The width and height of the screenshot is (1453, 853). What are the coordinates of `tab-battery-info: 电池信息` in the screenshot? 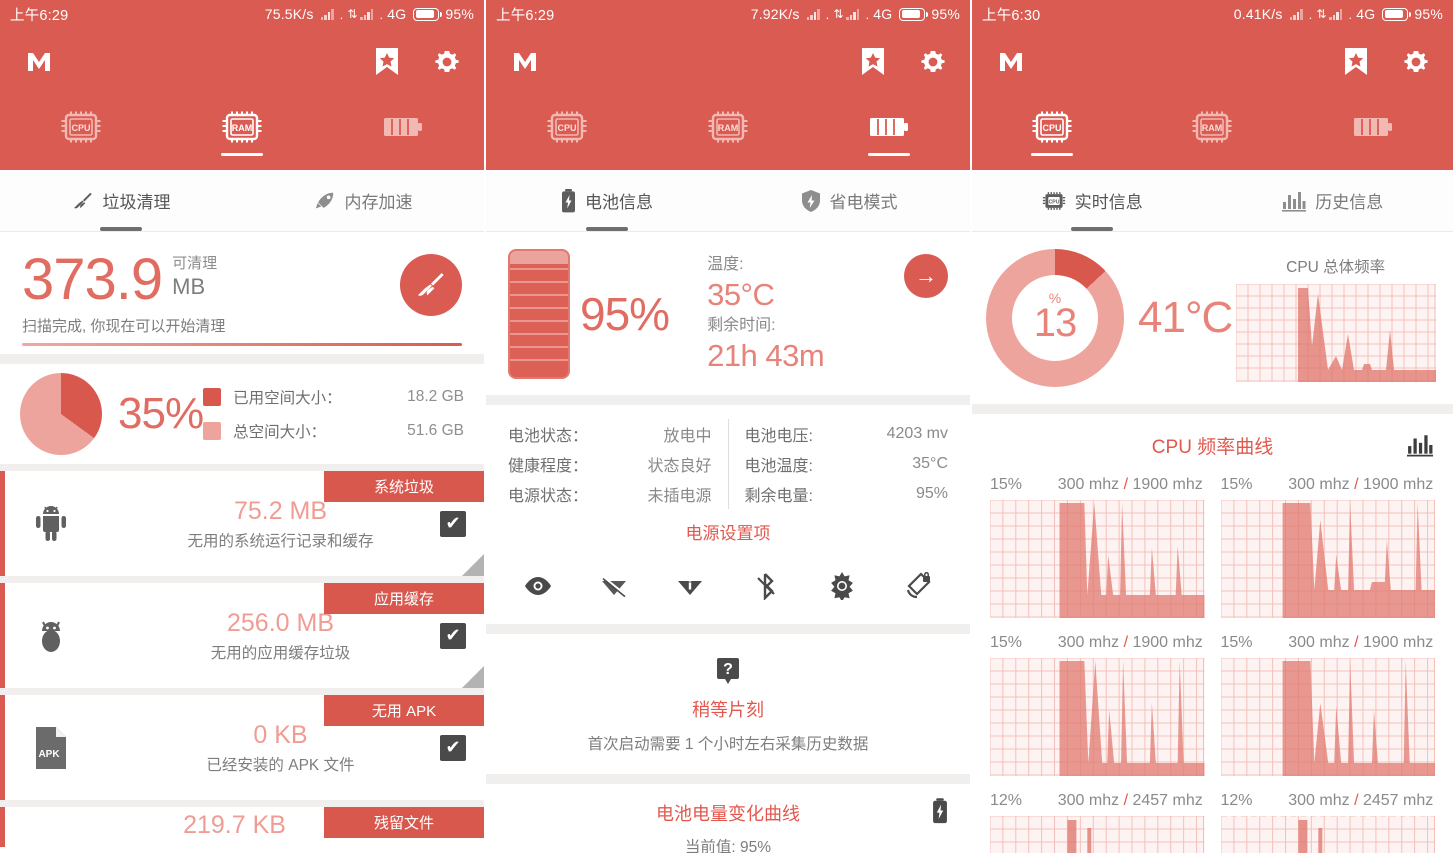 It's located at (607, 200).